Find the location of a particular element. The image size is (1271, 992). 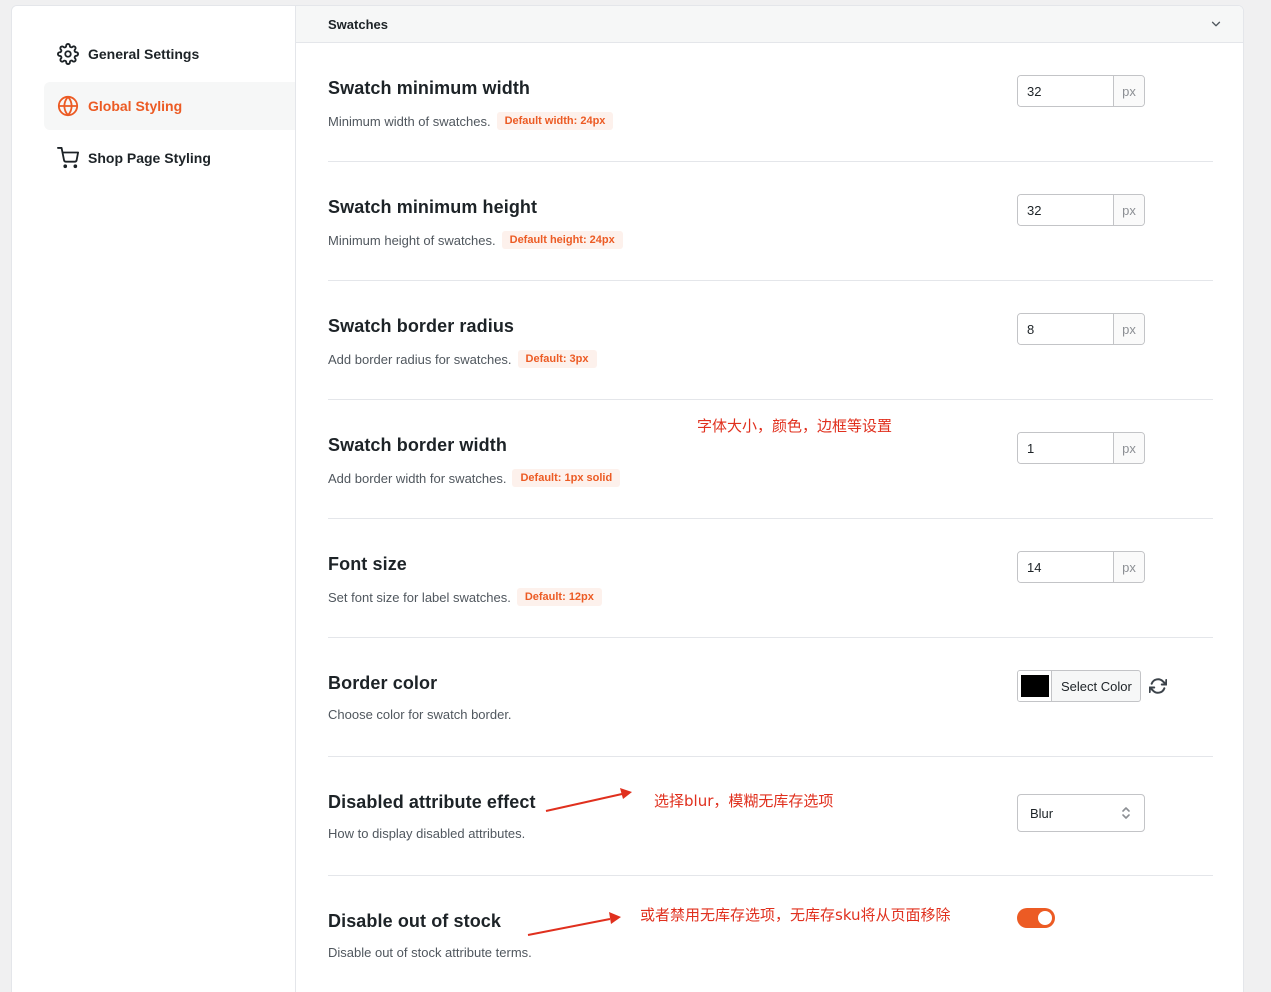

description-text: Minimum height of swatches. is located at coordinates (412, 240).